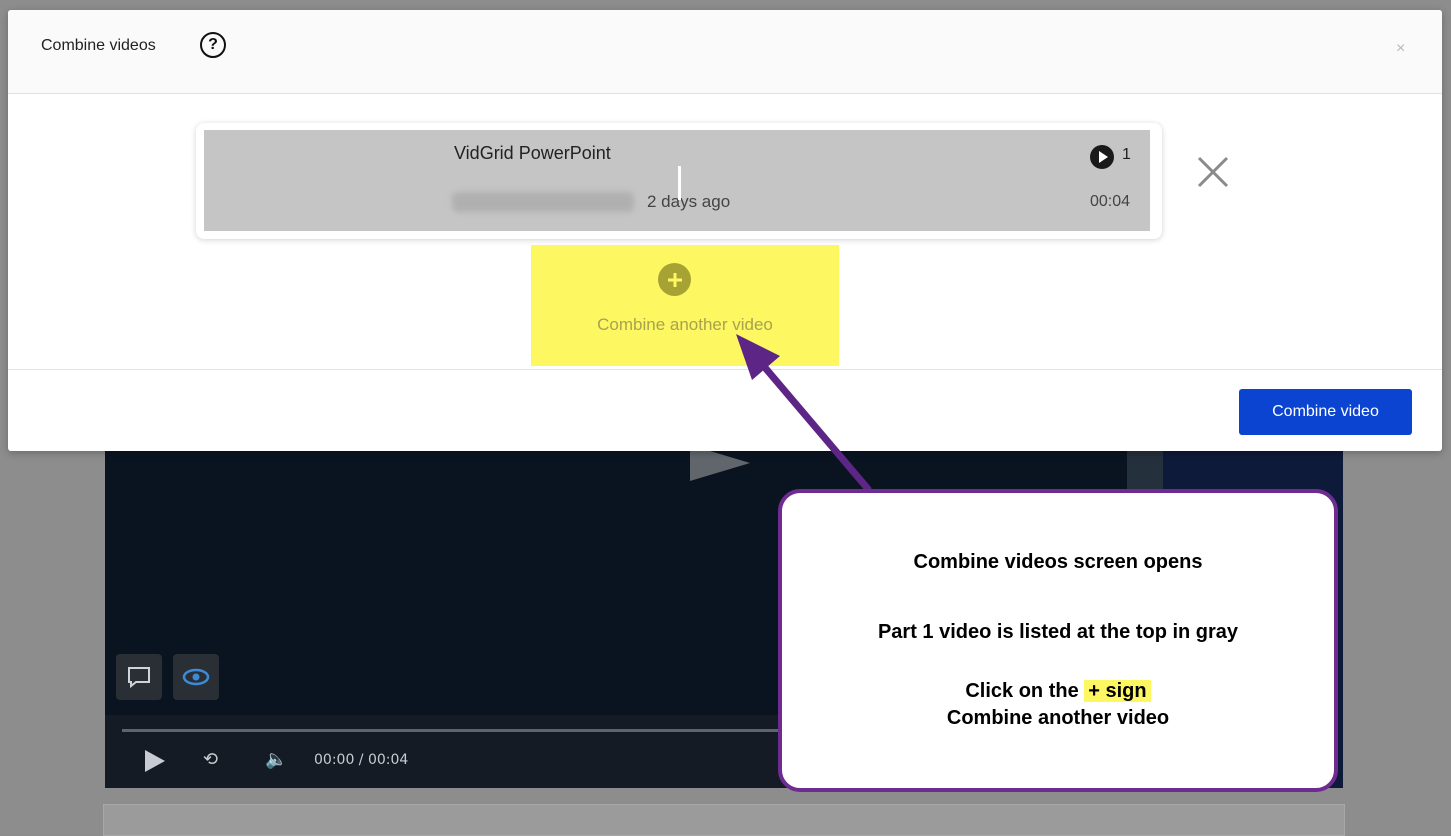 This screenshot has height=836, width=1451. What do you see at coordinates (196, 677) in the screenshot?
I see `eye-icon` at bounding box center [196, 677].